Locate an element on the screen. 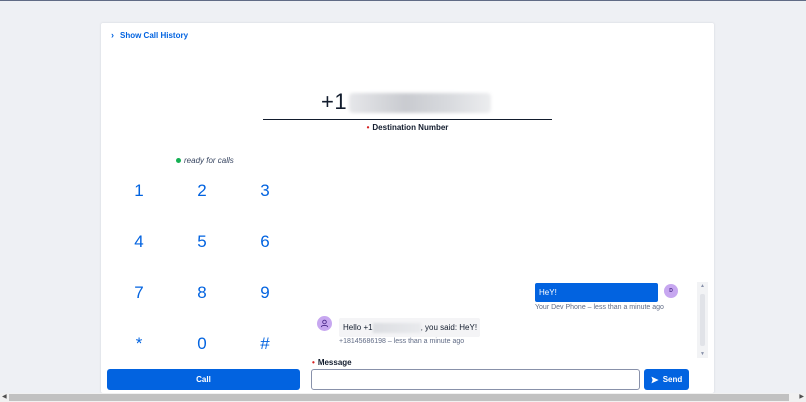  destination-number-value: +1 is located at coordinates (334, 101).